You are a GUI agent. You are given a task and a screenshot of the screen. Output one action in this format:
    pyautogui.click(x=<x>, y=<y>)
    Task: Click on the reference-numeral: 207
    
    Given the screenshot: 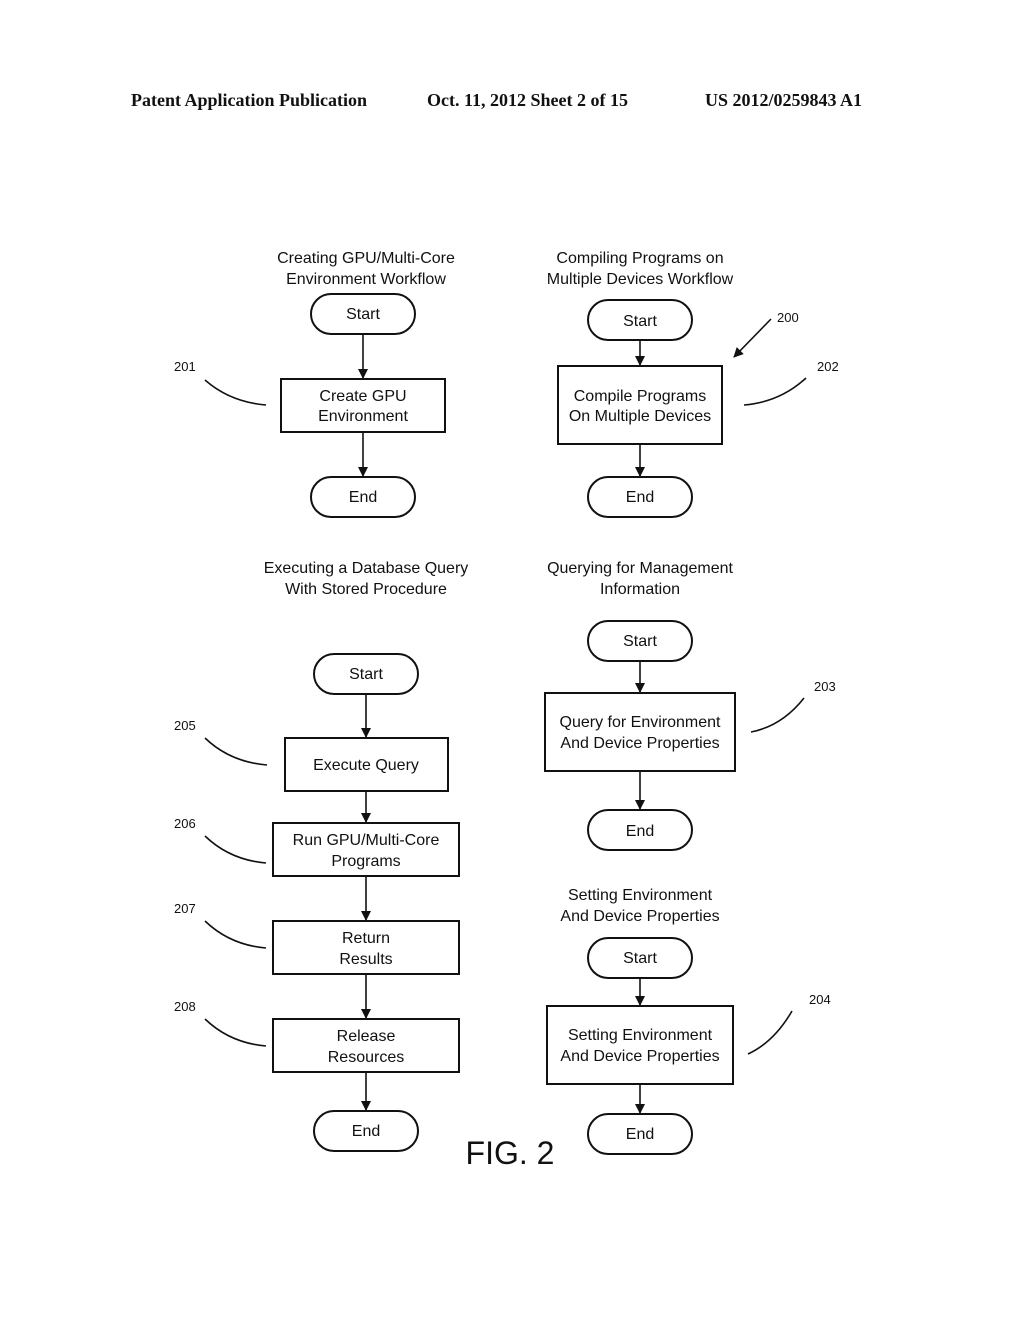 What is the action you would take?
    pyautogui.click(x=185, y=908)
    